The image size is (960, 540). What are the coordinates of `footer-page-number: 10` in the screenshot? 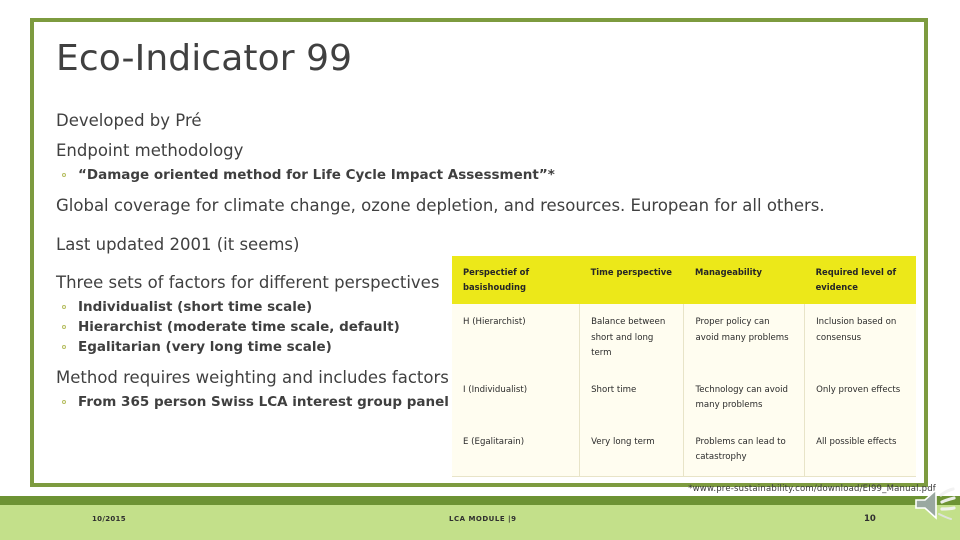 It's located at (870, 519).